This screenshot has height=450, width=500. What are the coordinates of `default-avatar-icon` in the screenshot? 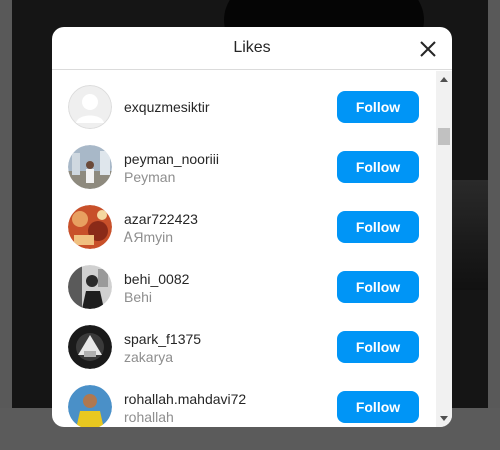 It's located at (90, 107).